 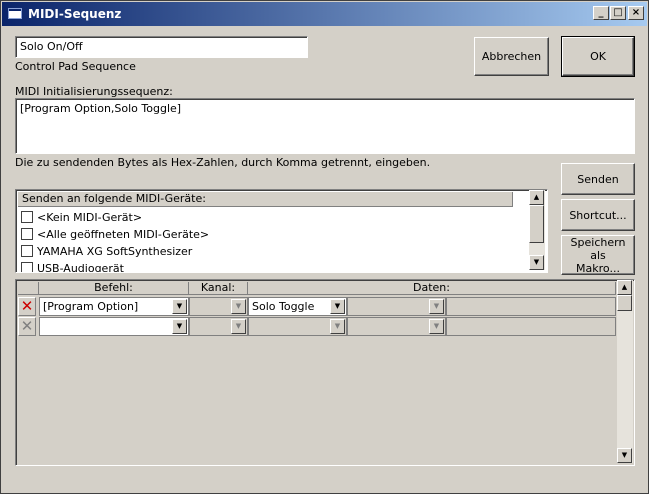 I want to click on window-icon, so click(x=15, y=13).